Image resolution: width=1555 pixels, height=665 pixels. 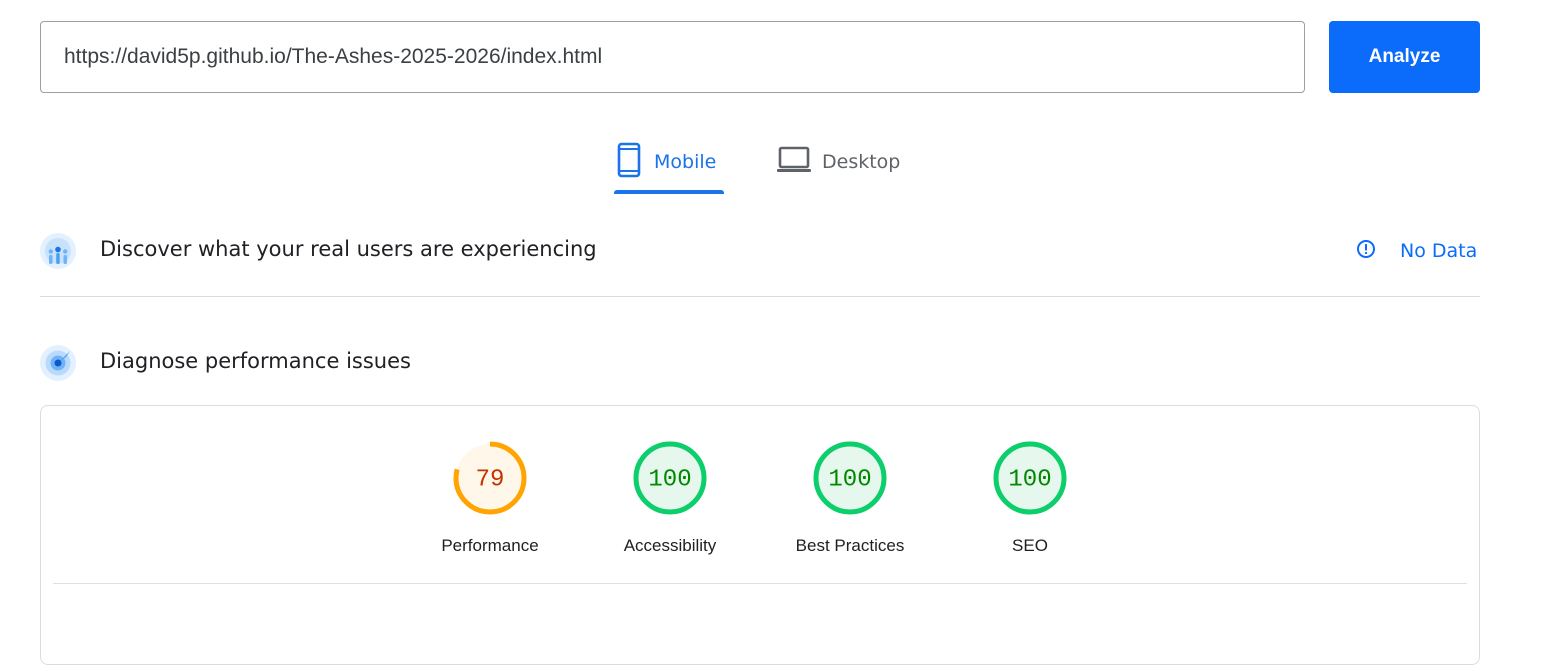 What do you see at coordinates (794, 162) in the screenshot?
I see `laptop-icon` at bounding box center [794, 162].